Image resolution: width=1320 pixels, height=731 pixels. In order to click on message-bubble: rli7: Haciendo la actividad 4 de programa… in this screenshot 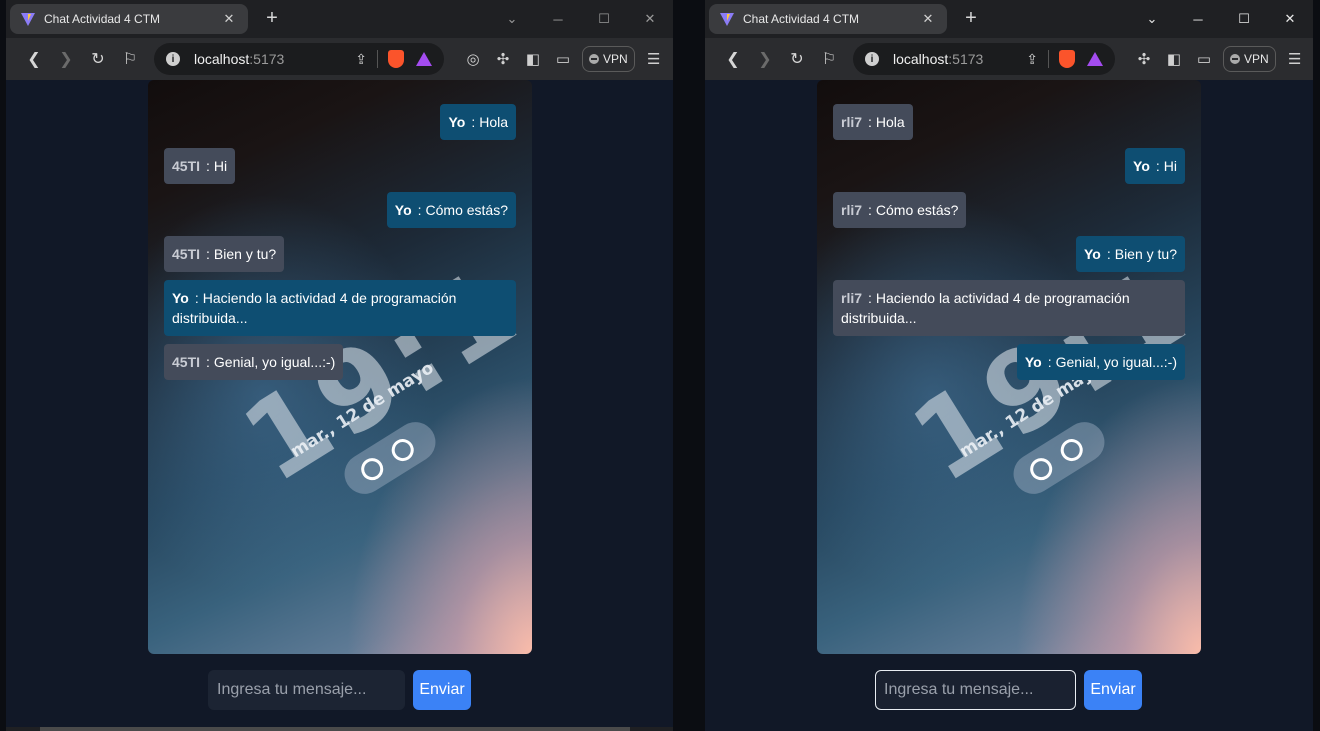, I will do `click(1009, 308)`.